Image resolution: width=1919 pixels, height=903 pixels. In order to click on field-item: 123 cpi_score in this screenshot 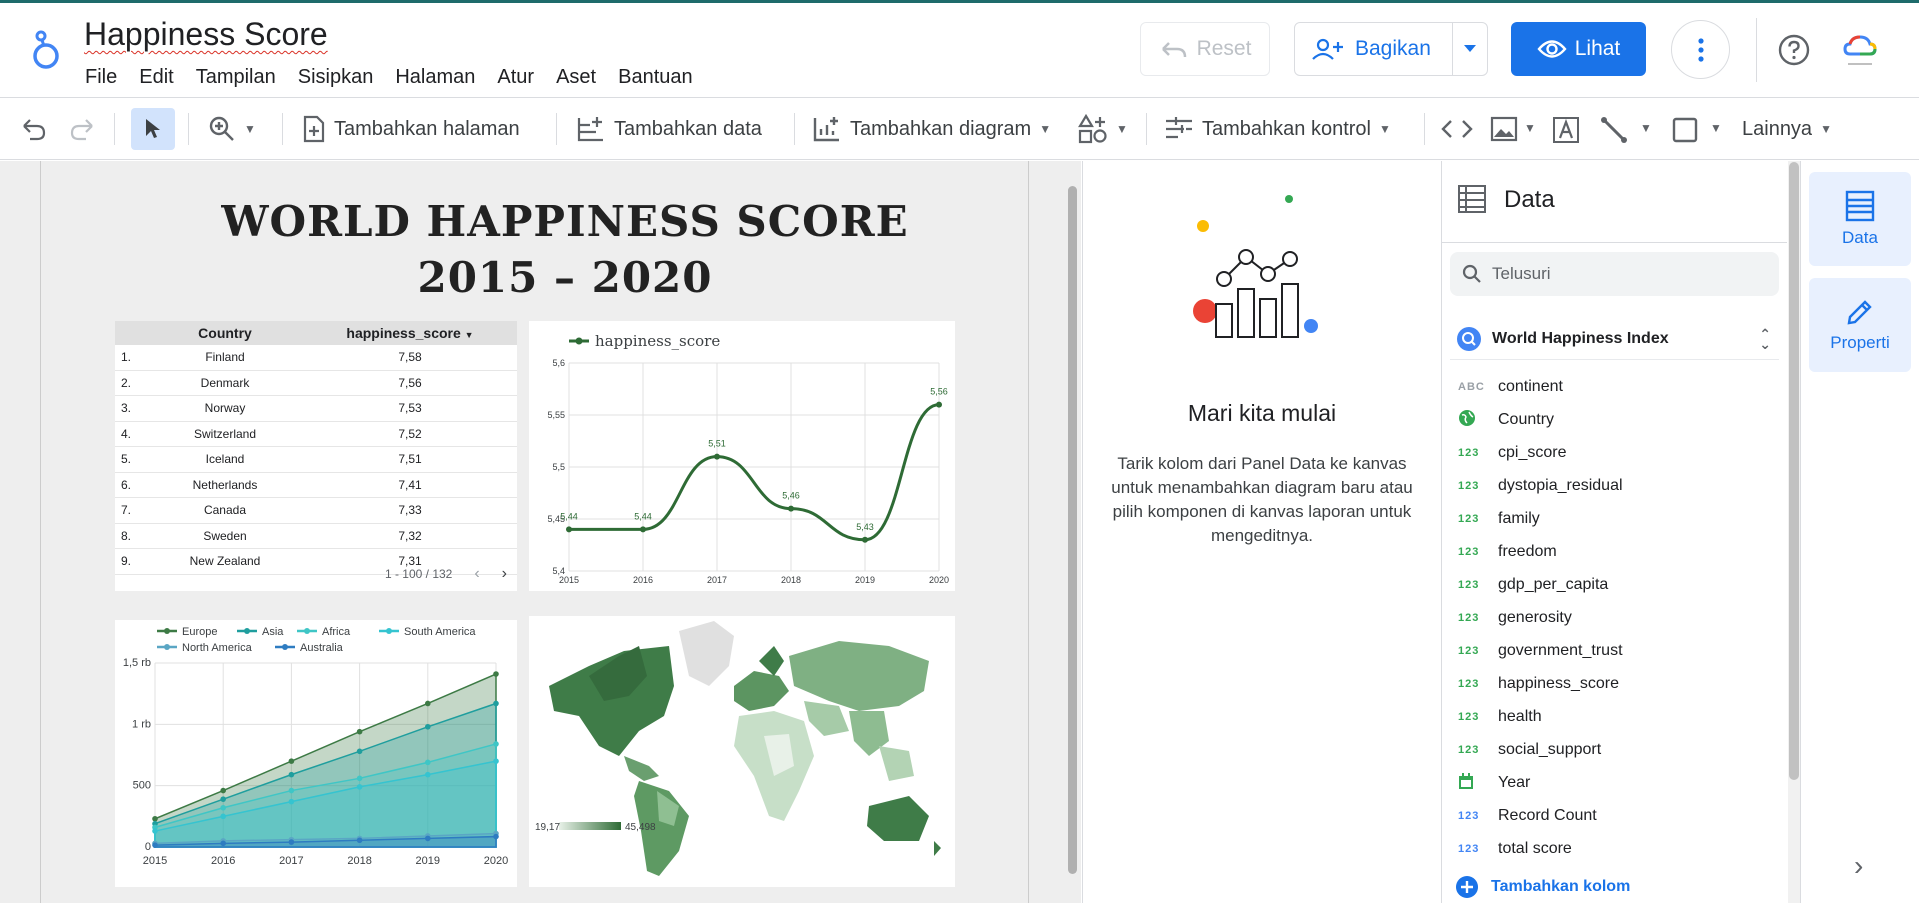, I will do `click(1610, 452)`.